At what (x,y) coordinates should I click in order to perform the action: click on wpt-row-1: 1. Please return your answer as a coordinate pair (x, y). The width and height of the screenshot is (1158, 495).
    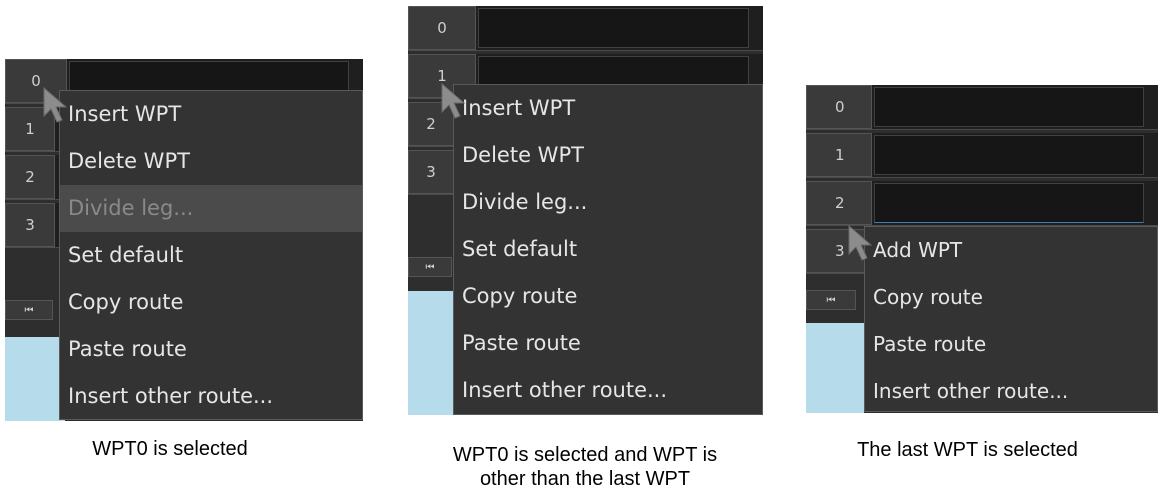
    Looking at the image, I should click on (982, 155).